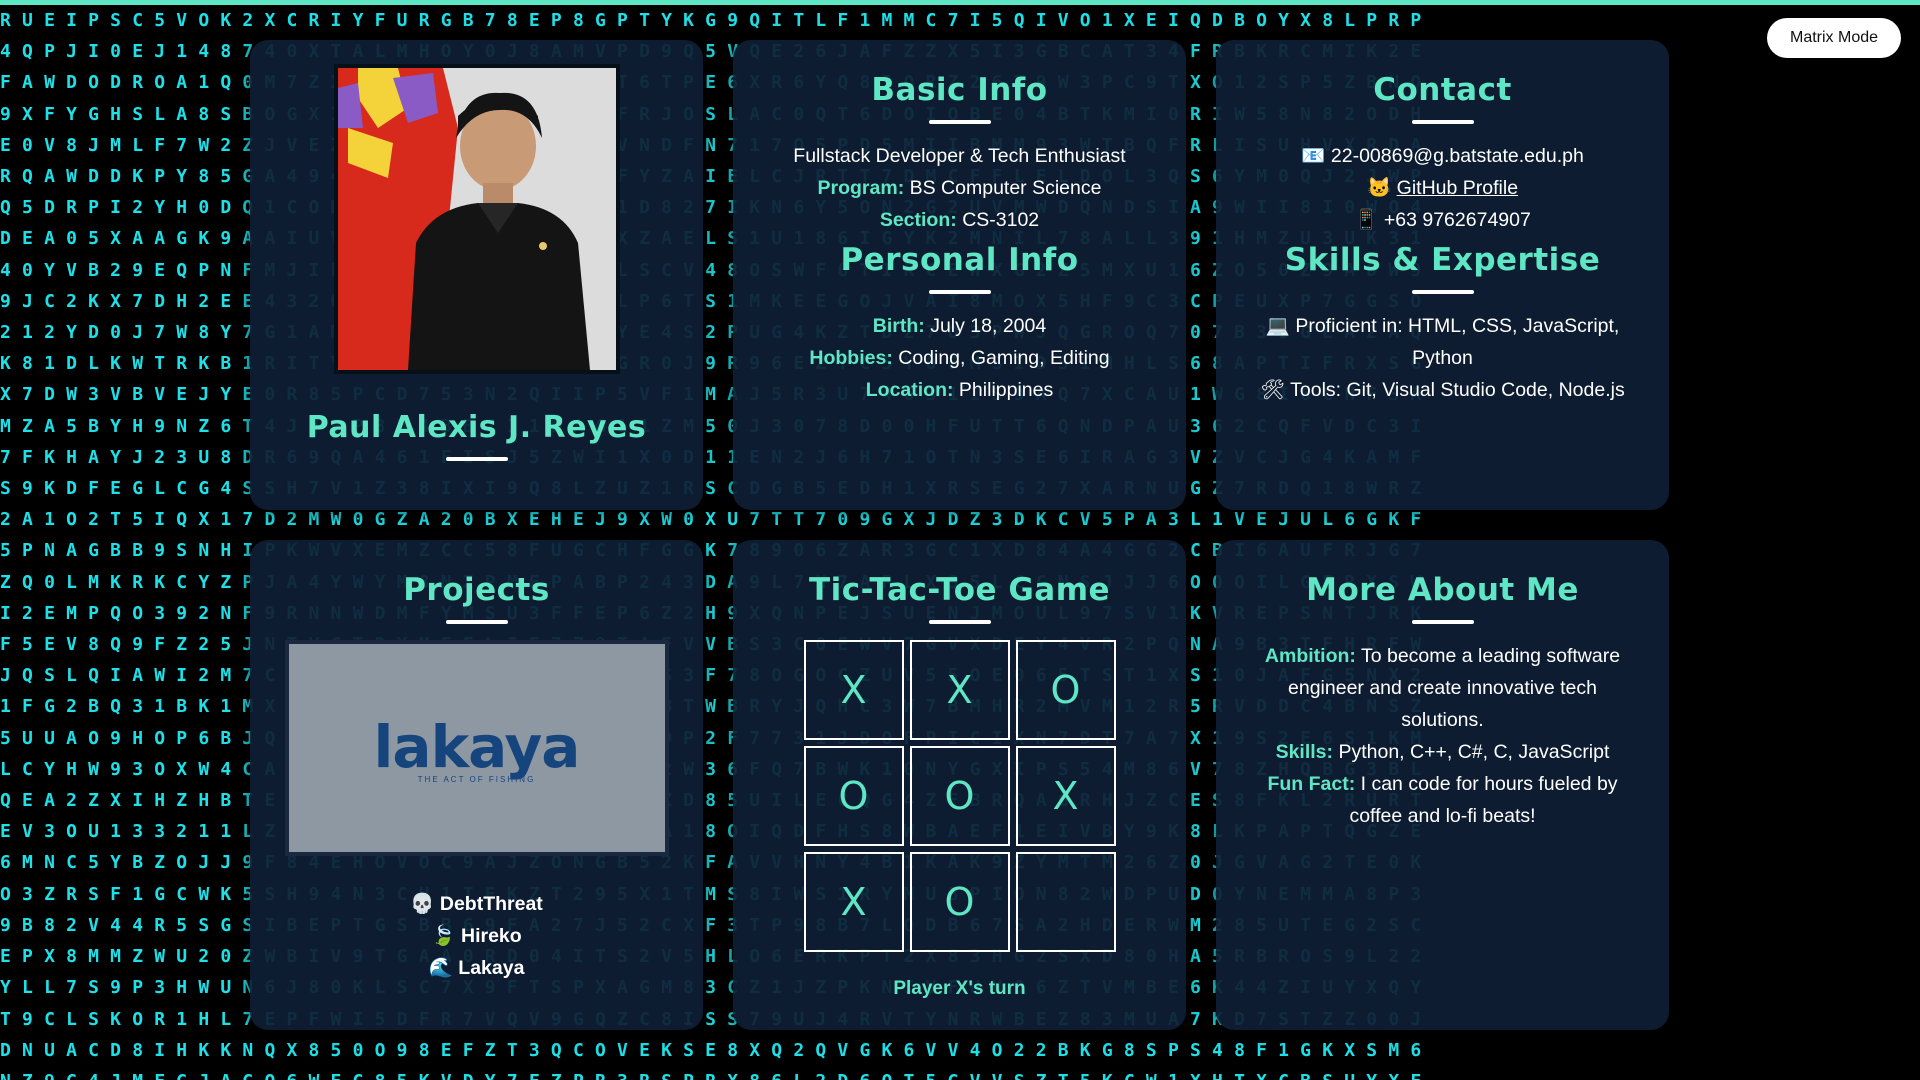 This screenshot has height=1080, width=1920. What do you see at coordinates (959, 90) in the screenshot?
I see `basic-info-title: Basic Info` at bounding box center [959, 90].